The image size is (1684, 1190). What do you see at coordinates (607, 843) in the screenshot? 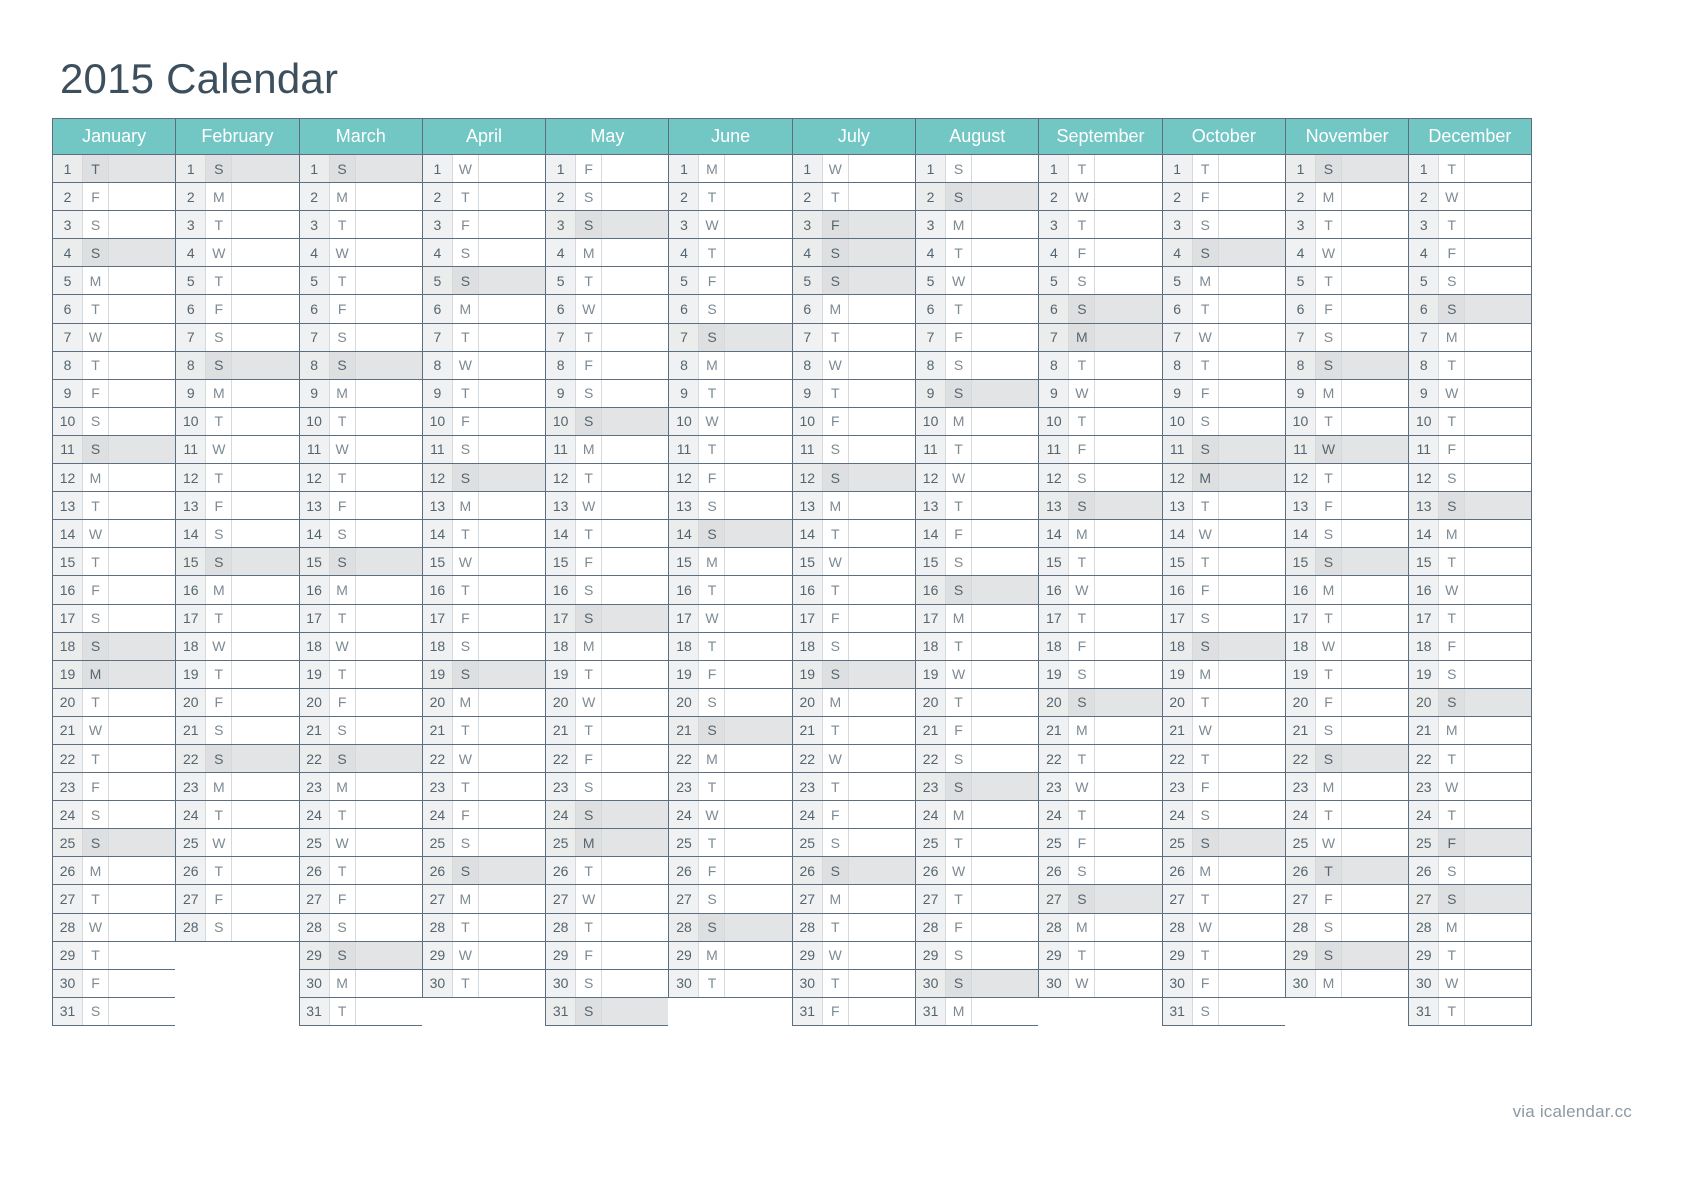
I see `day-row: 25 M` at bounding box center [607, 843].